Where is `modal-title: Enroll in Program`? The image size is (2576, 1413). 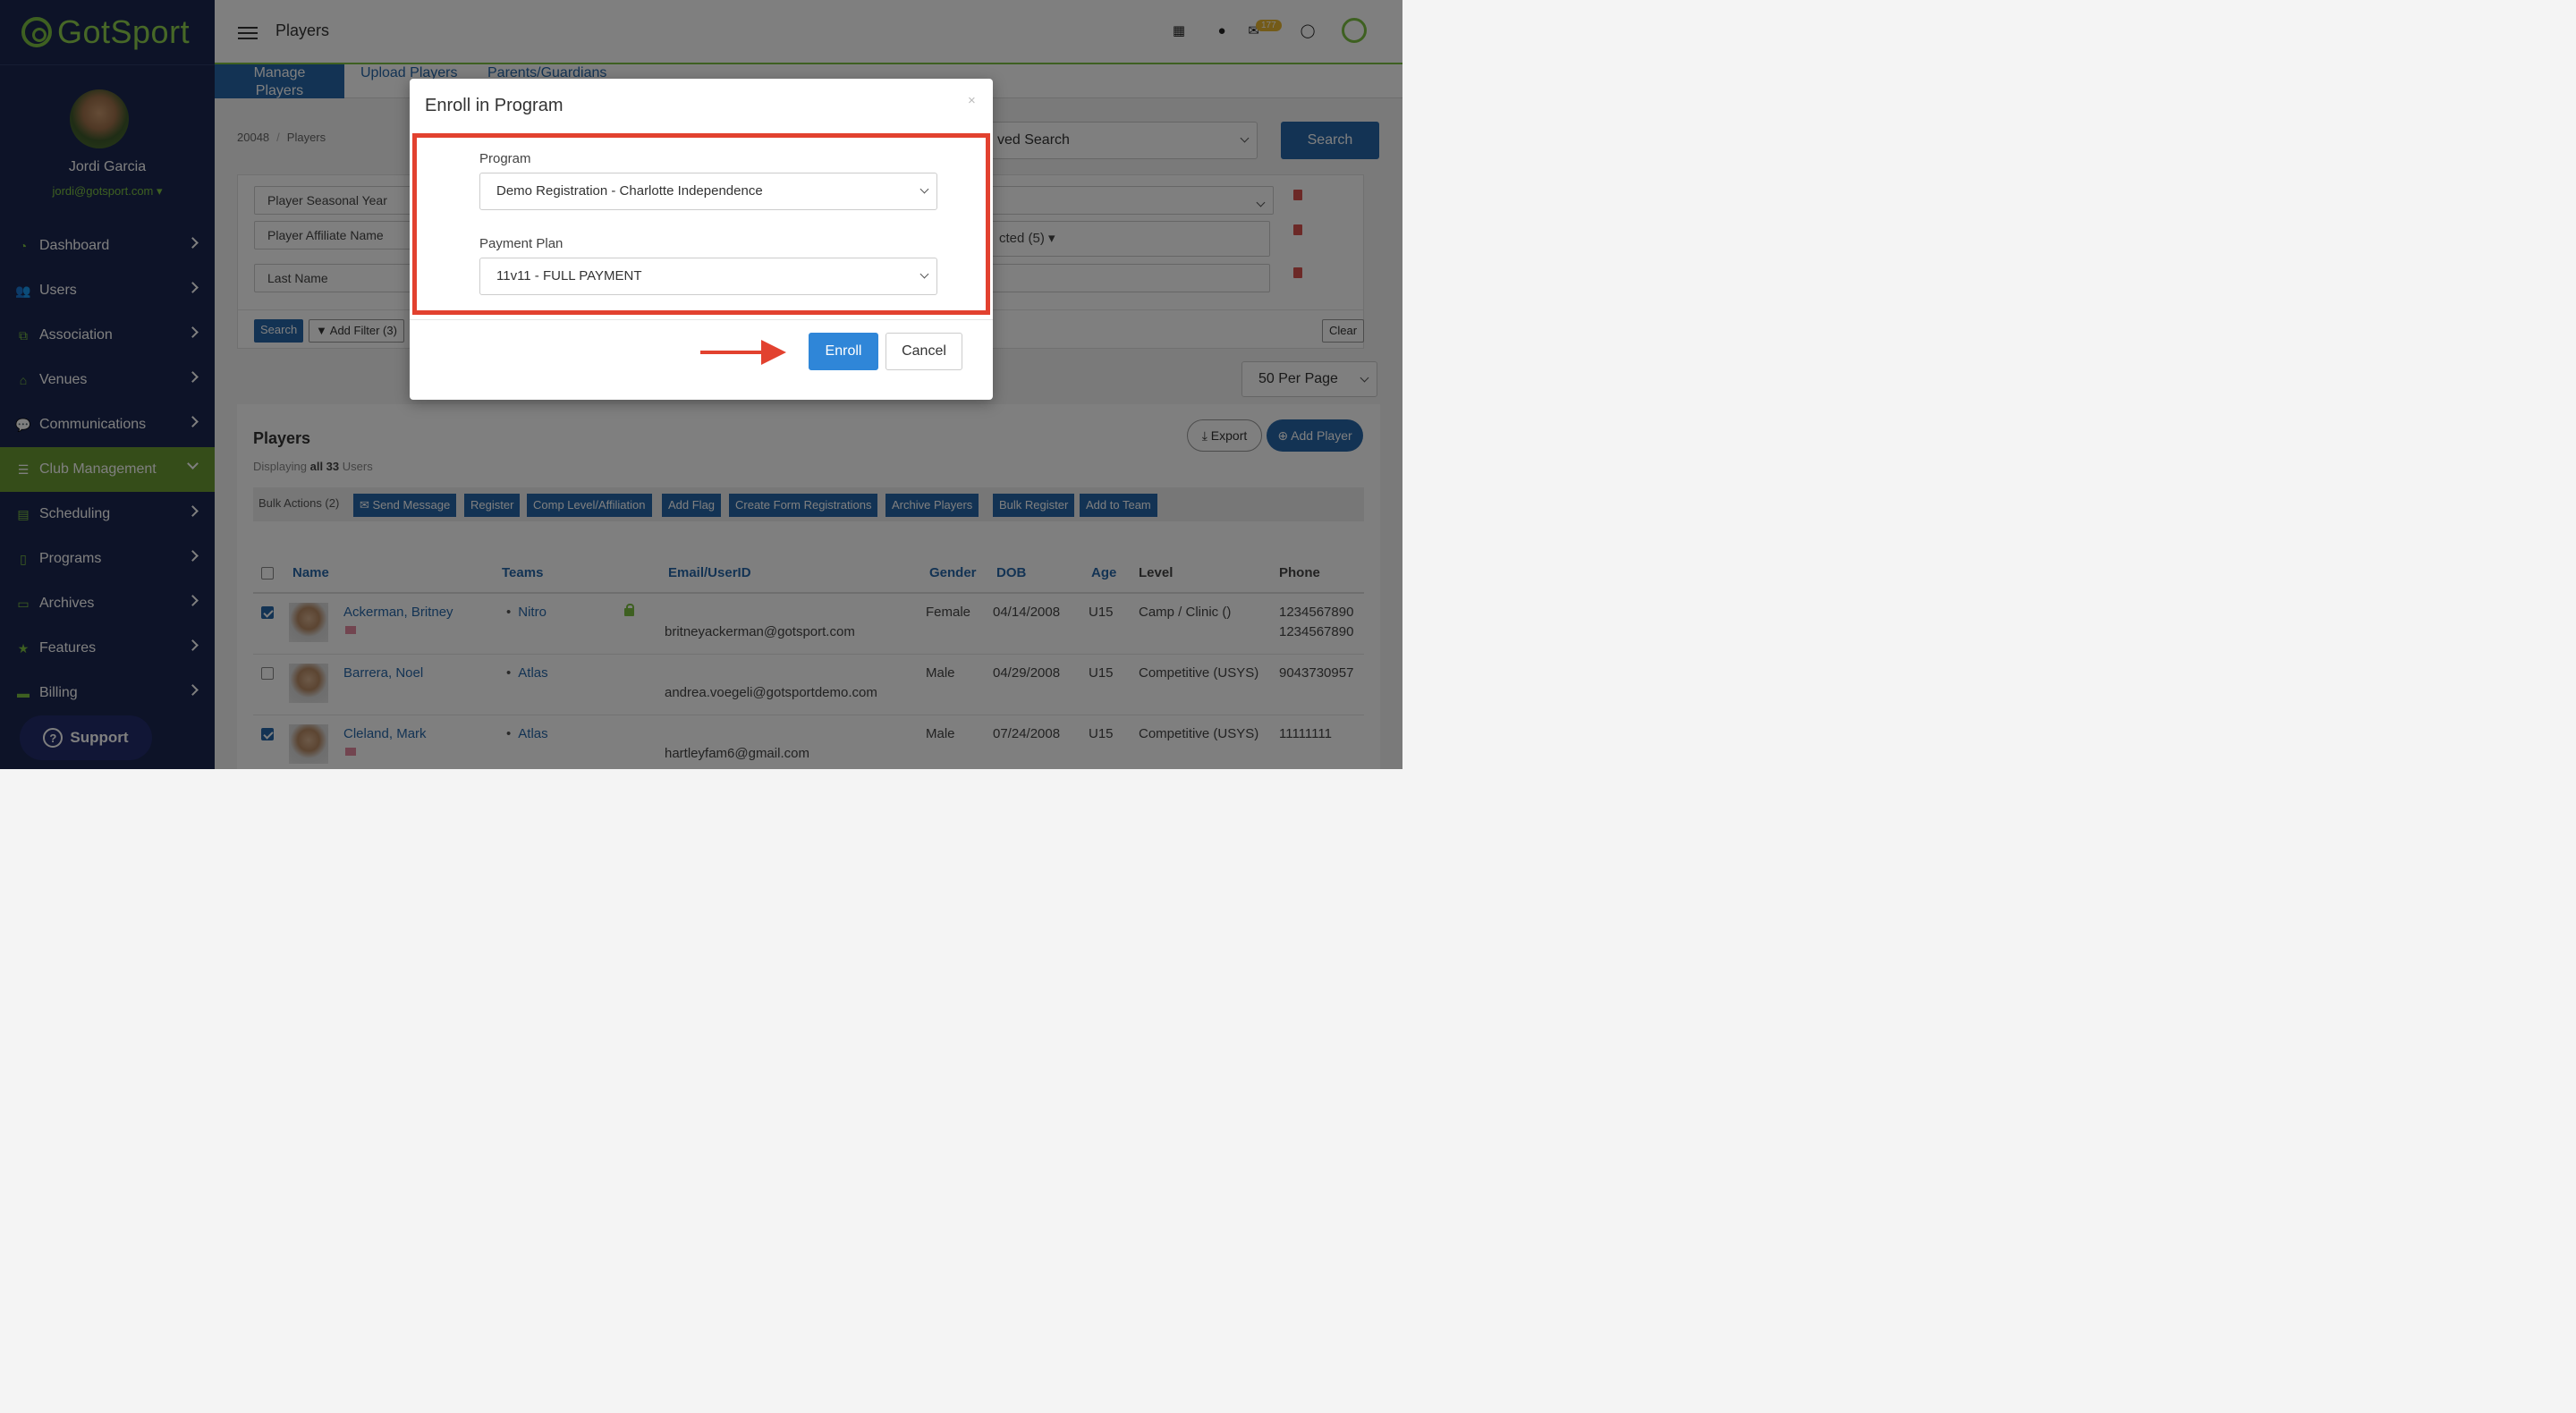 modal-title: Enroll in Program is located at coordinates (494, 105).